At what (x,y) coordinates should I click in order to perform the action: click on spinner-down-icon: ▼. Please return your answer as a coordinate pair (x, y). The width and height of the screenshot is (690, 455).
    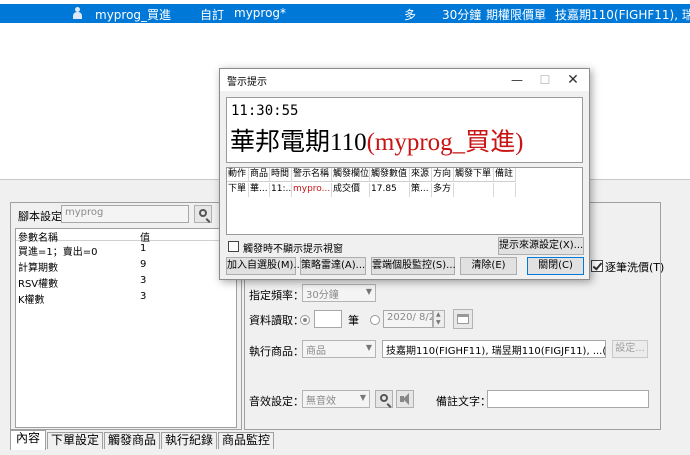
    Looking at the image, I should click on (438, 322).